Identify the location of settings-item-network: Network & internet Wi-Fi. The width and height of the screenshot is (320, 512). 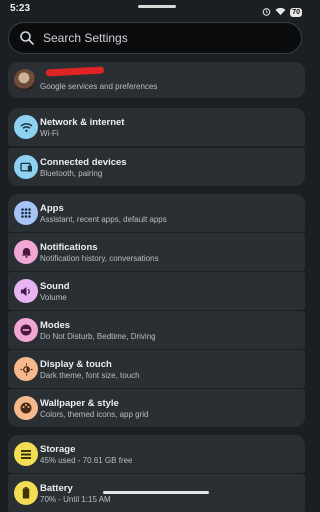
(156, 127).